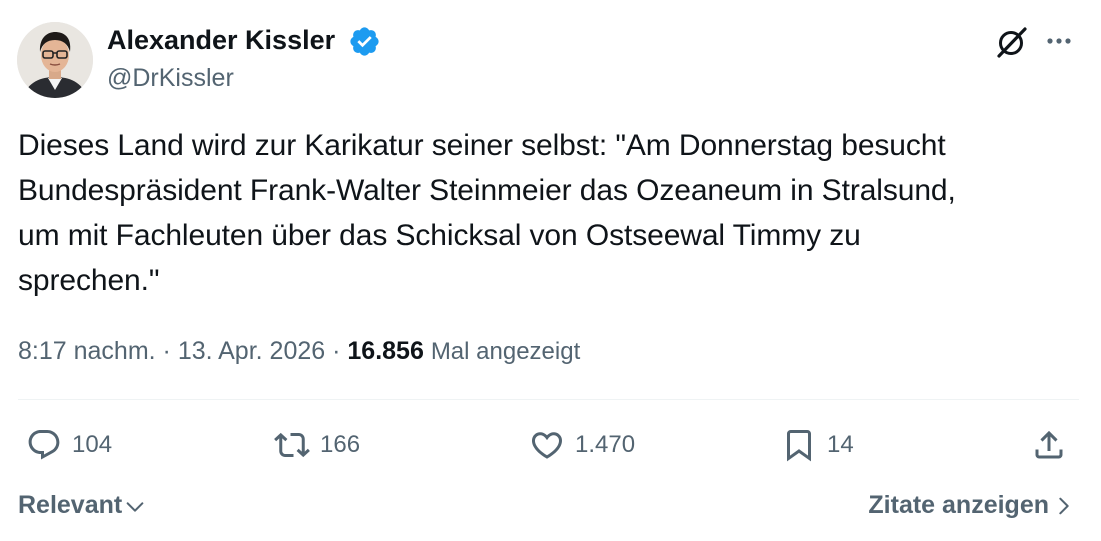 This screenshot has height=541, width=1101. Describe the element at coordinates (385, 351) in the screenshot. I see `views-count: 16.856` at that location.